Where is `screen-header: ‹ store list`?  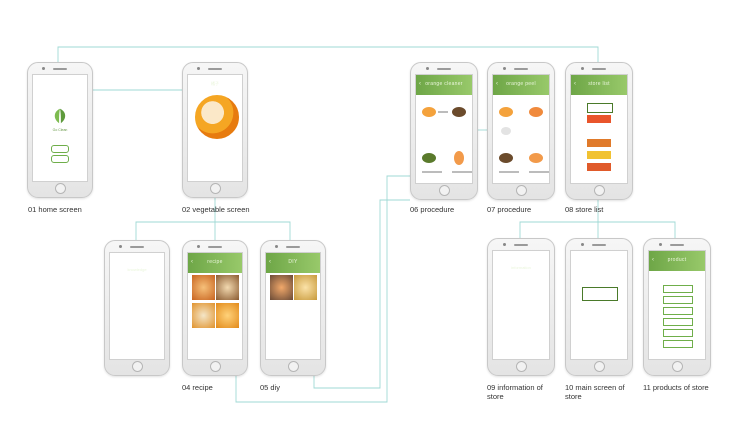 screen-header: ‹ store list is located at coordinates (599, 85).